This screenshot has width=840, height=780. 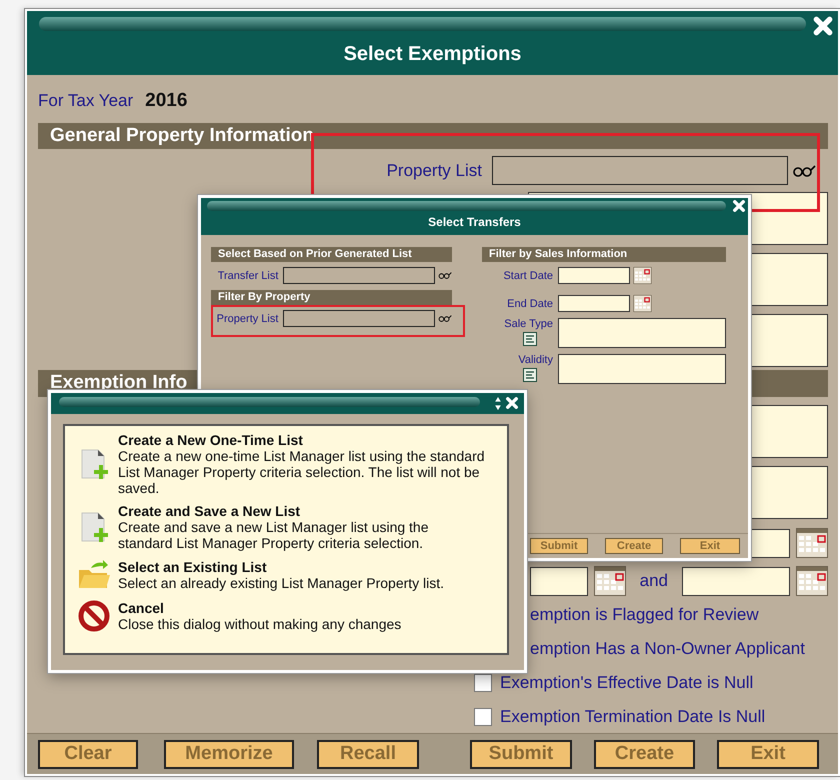 What do you see at coordinates (594, 275) in the screenshot?
I see `start-date-field` at bounding box center [594, 275].